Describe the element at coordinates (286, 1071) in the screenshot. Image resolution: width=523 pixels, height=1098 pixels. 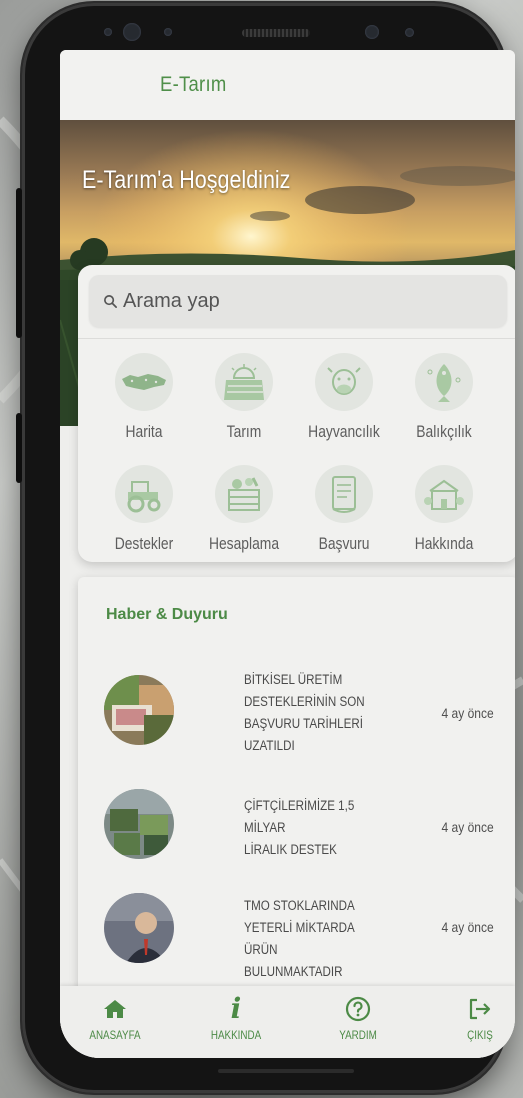
I see `gesture-bar` at that location.